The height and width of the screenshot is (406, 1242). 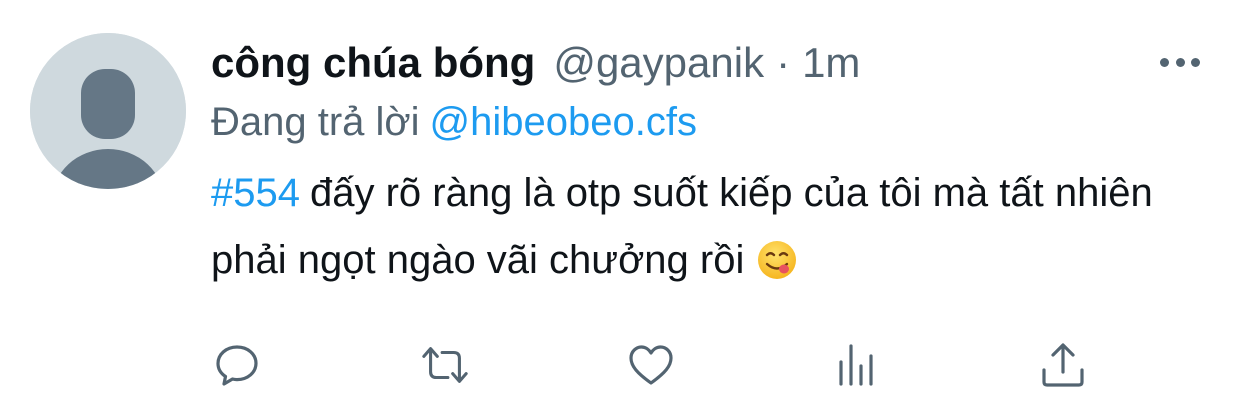 What do you see at coordinates (255, 193) in the screenshot?
I see `hashtag-link: #554` at bounding box center [255, 193].